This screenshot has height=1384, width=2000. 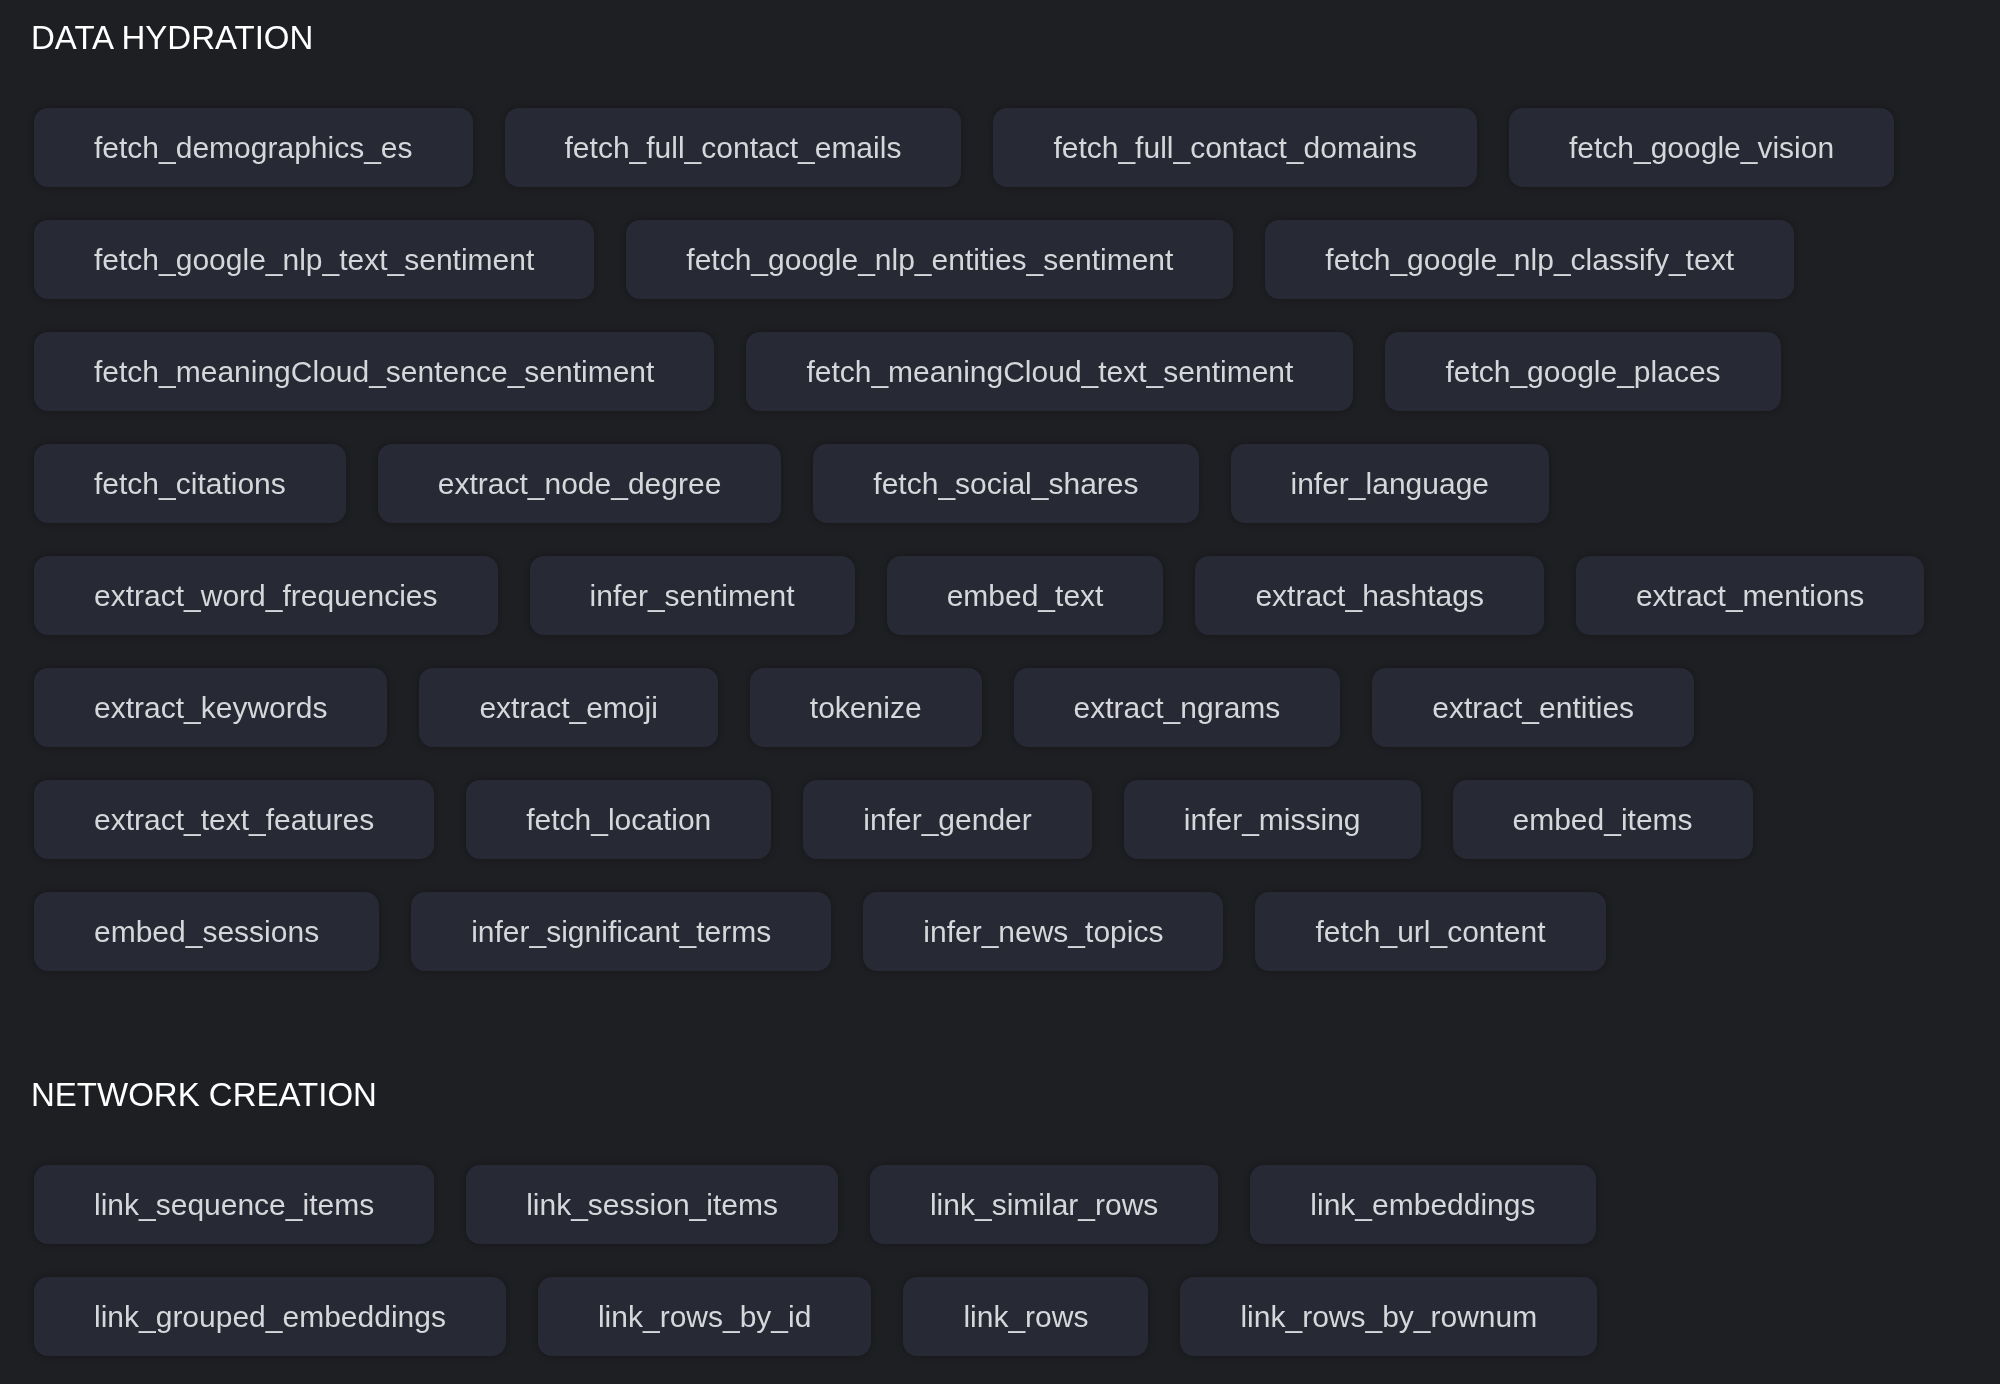 What do you see at coordinates (204, 1095) in the screenshot?
I see `section-title: NETWORK CREATION` at bounding box center [204, 1095].